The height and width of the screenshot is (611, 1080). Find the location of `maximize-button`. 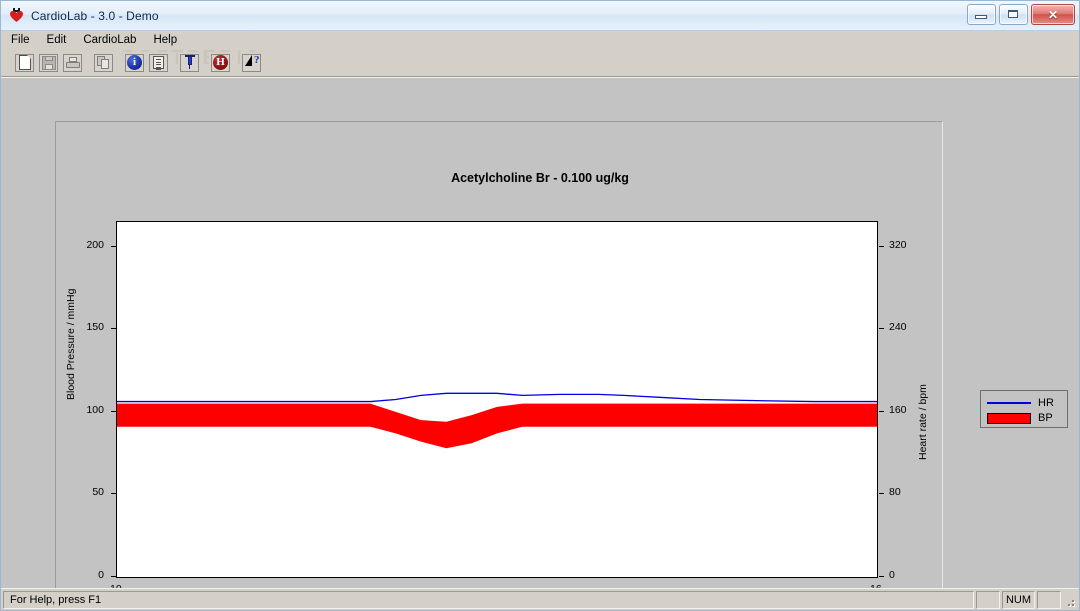

maximize-button is located at coordinates (1013, 14).